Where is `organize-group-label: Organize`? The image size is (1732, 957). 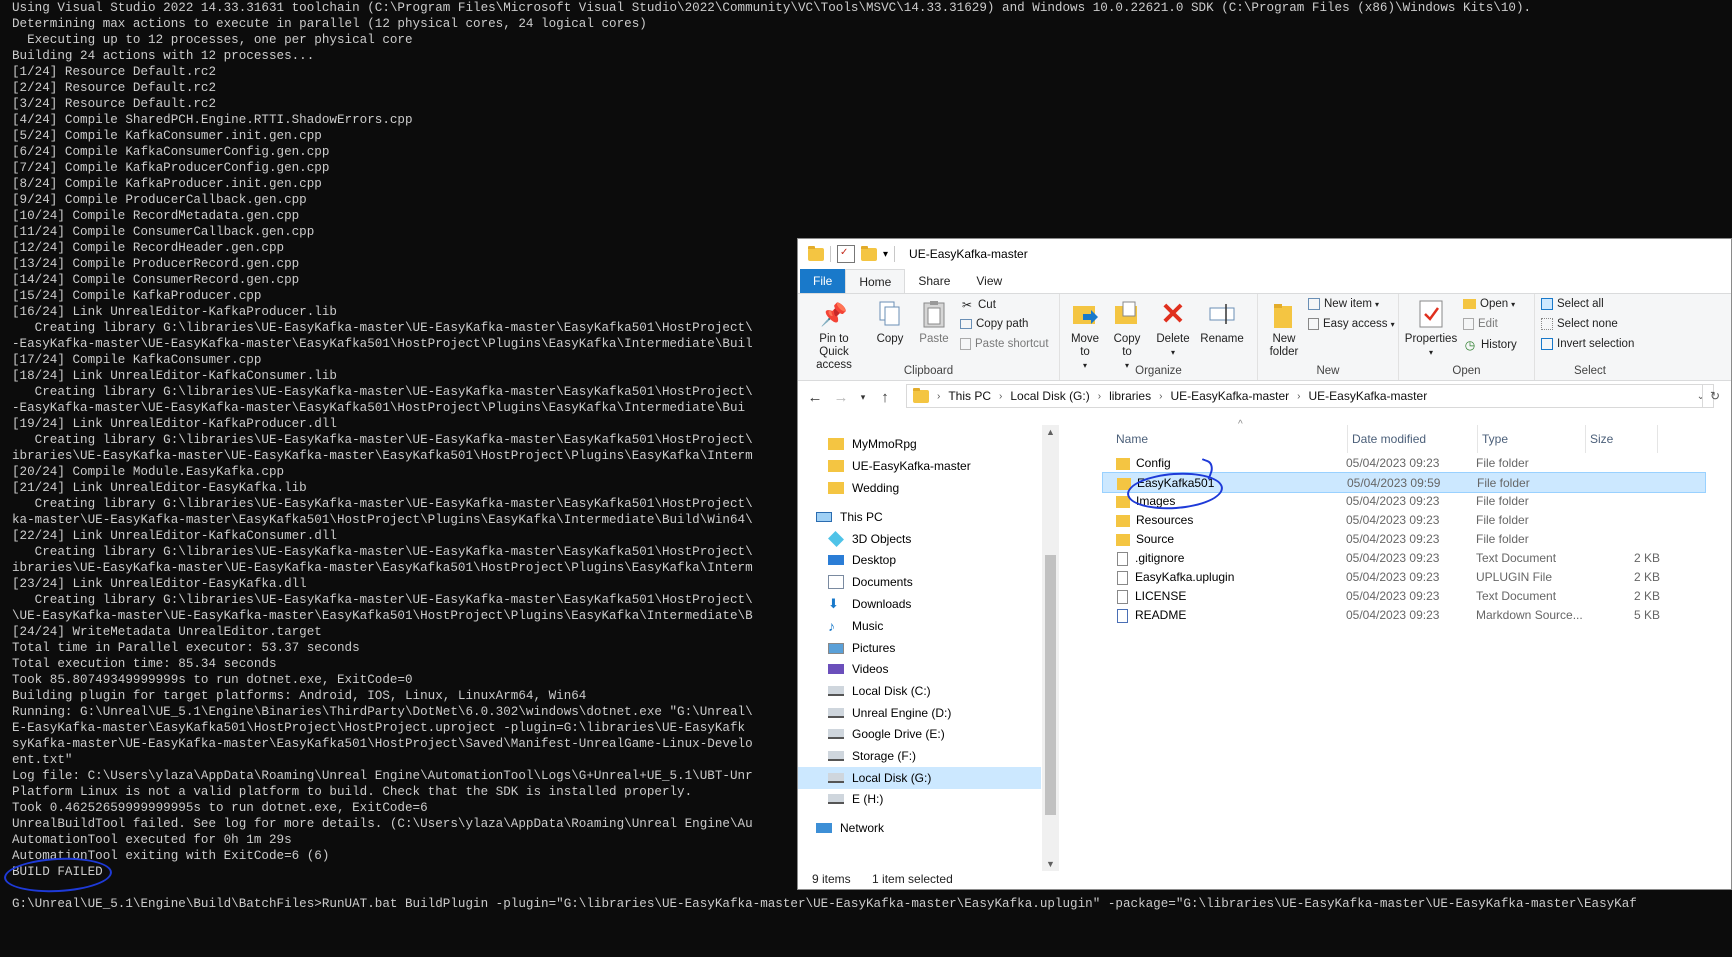
organize-group-label: Organize is located at coordinates (1158, 371).